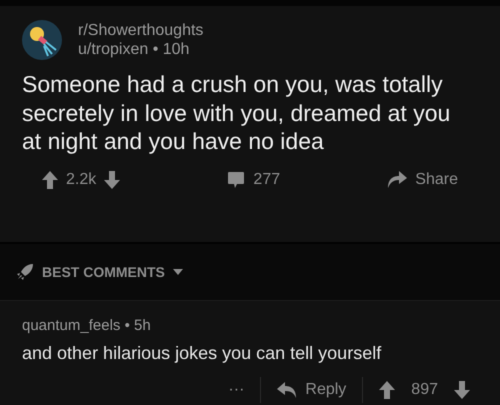  I want to click on vote-count: 897, so click(424, 390).